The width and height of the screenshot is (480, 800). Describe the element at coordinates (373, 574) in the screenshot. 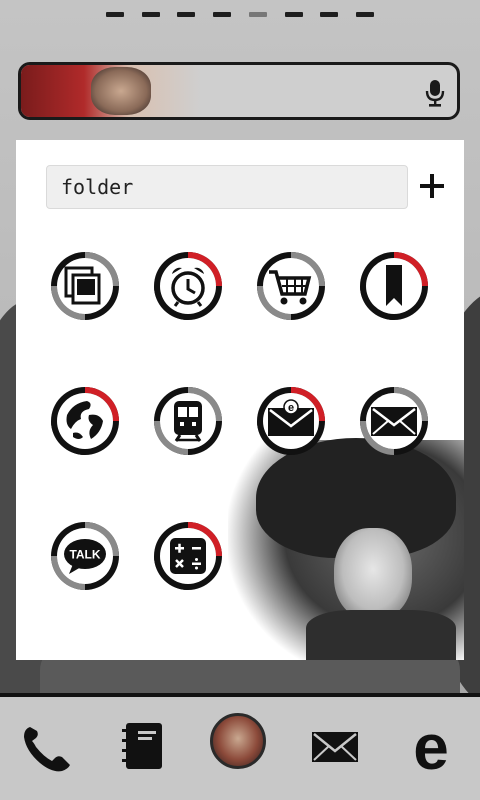

I see `folder-photo-face` at that location.